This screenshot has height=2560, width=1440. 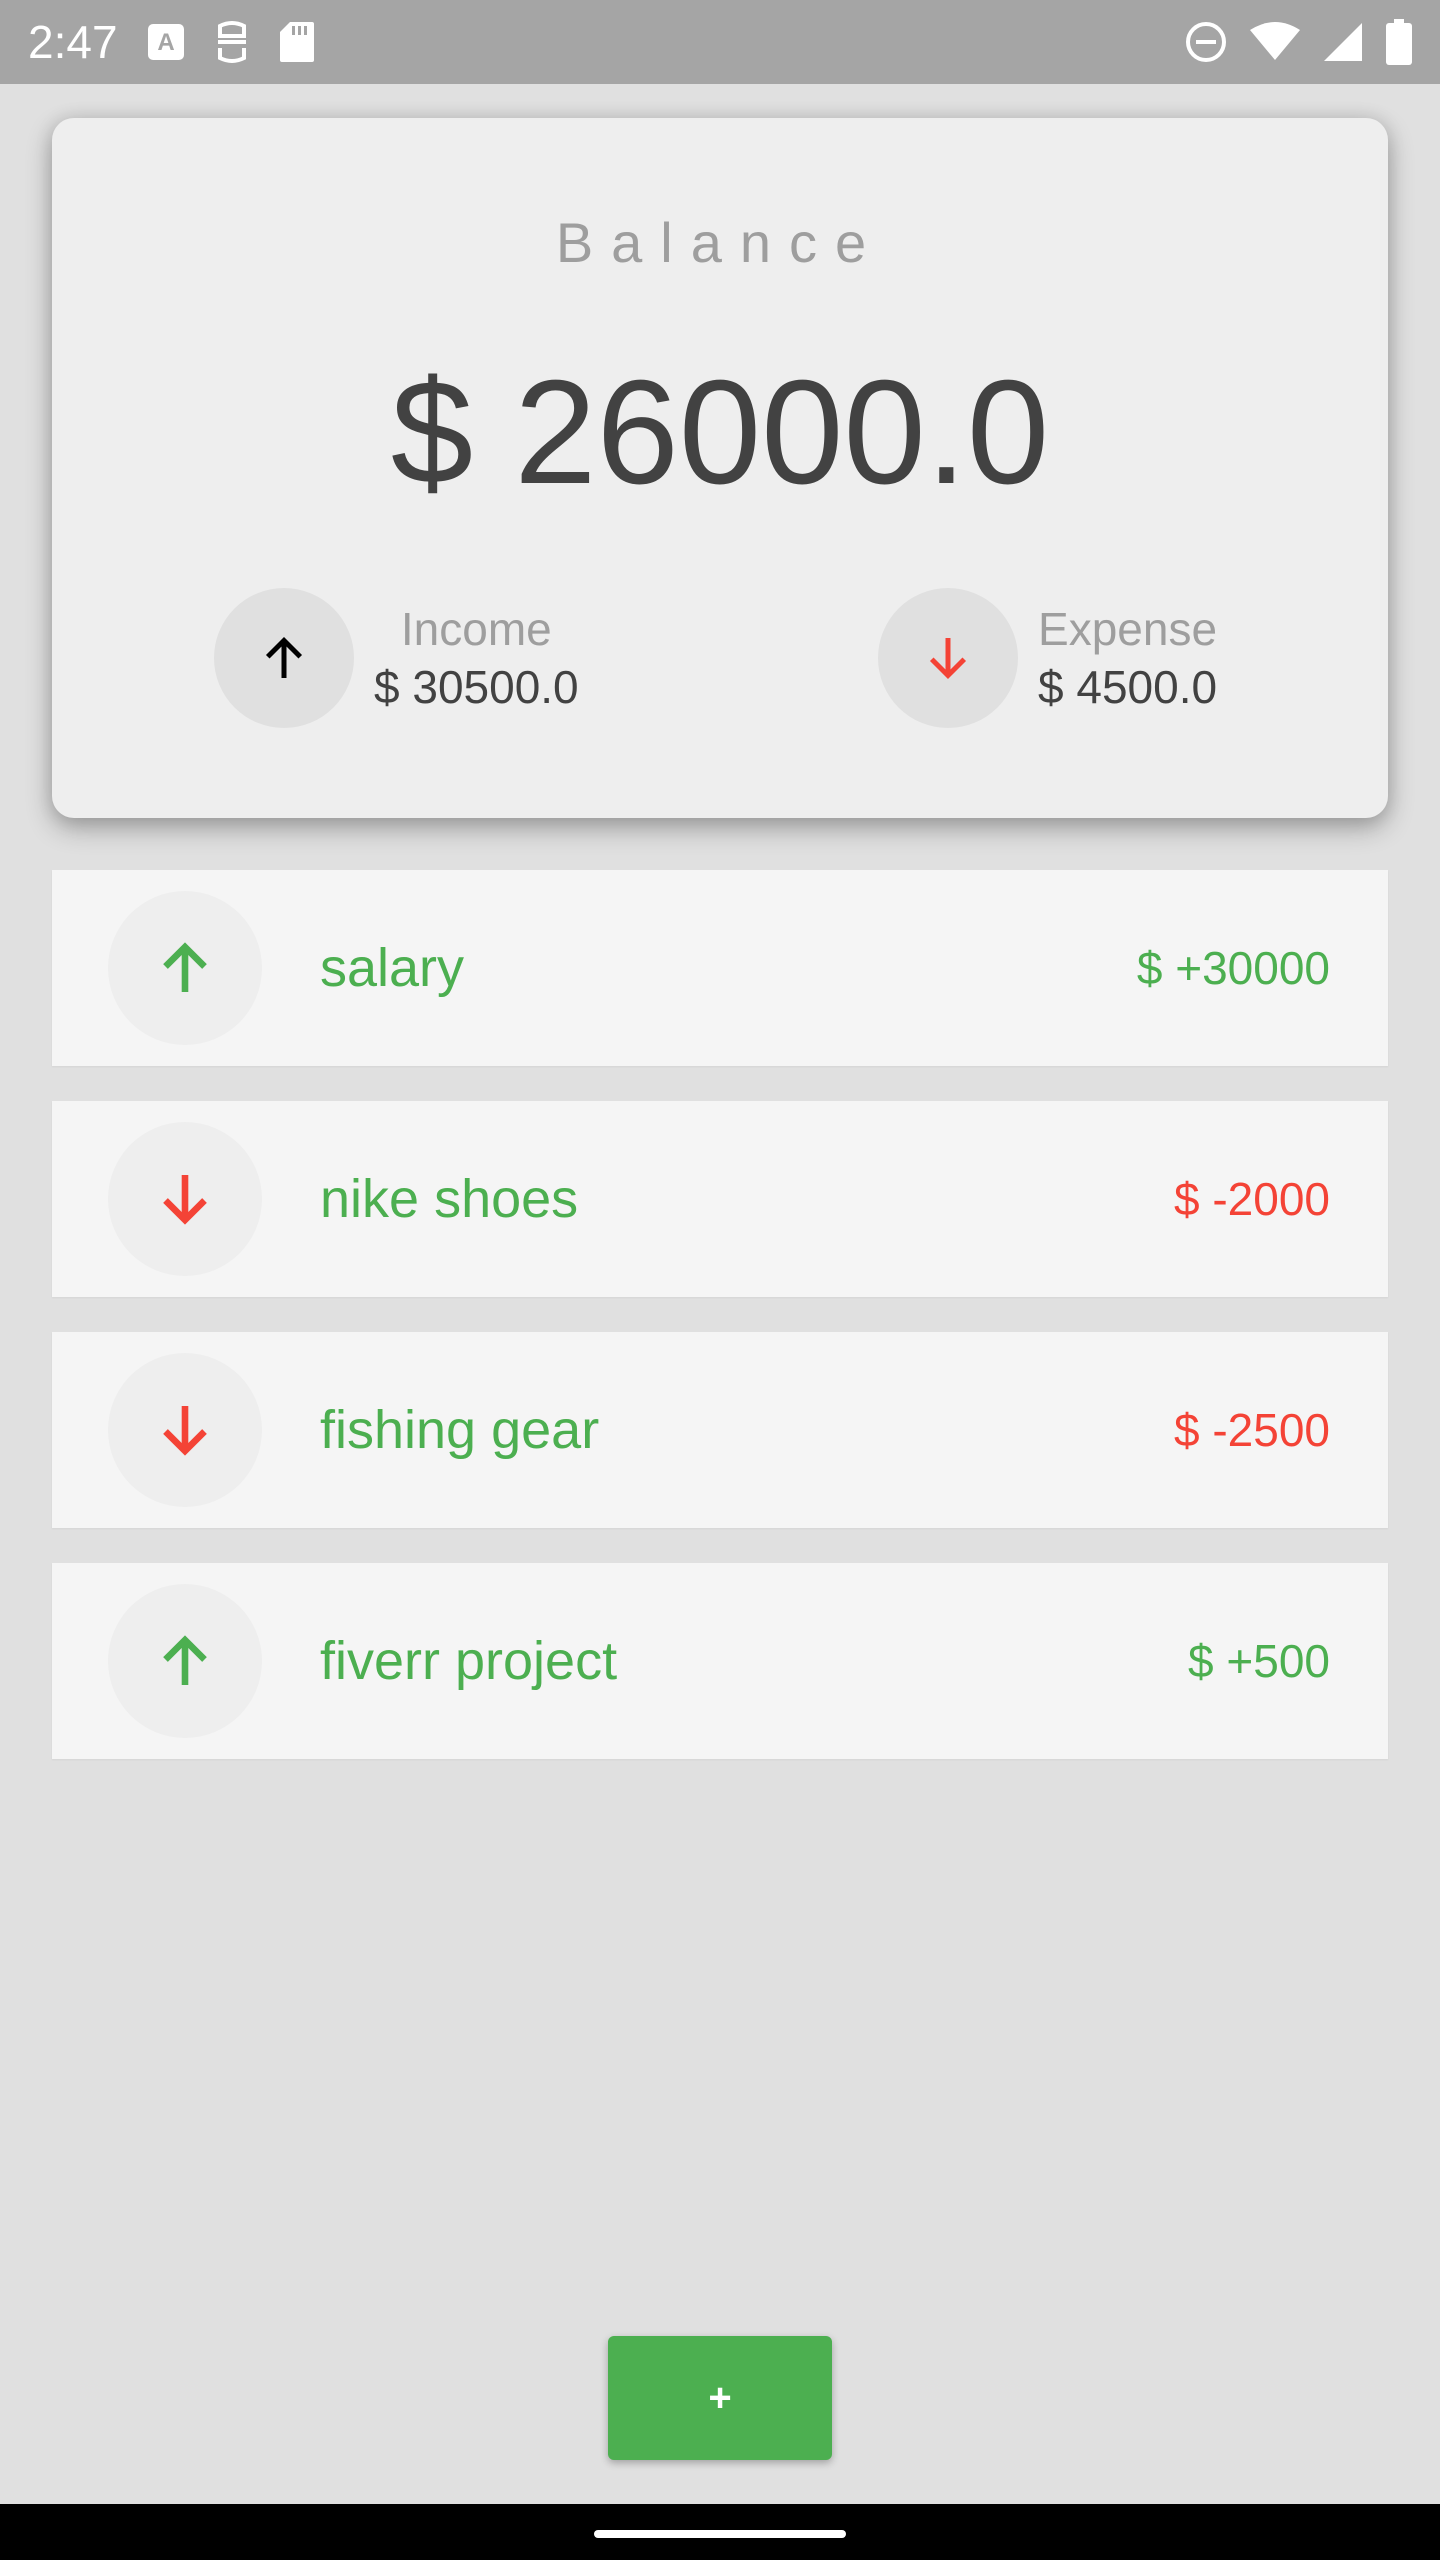 What do you see at coordinates (1233, 968) in the screenshot?
I see `transaction-amount: $ +30000` at bounding box center [1233, 968].